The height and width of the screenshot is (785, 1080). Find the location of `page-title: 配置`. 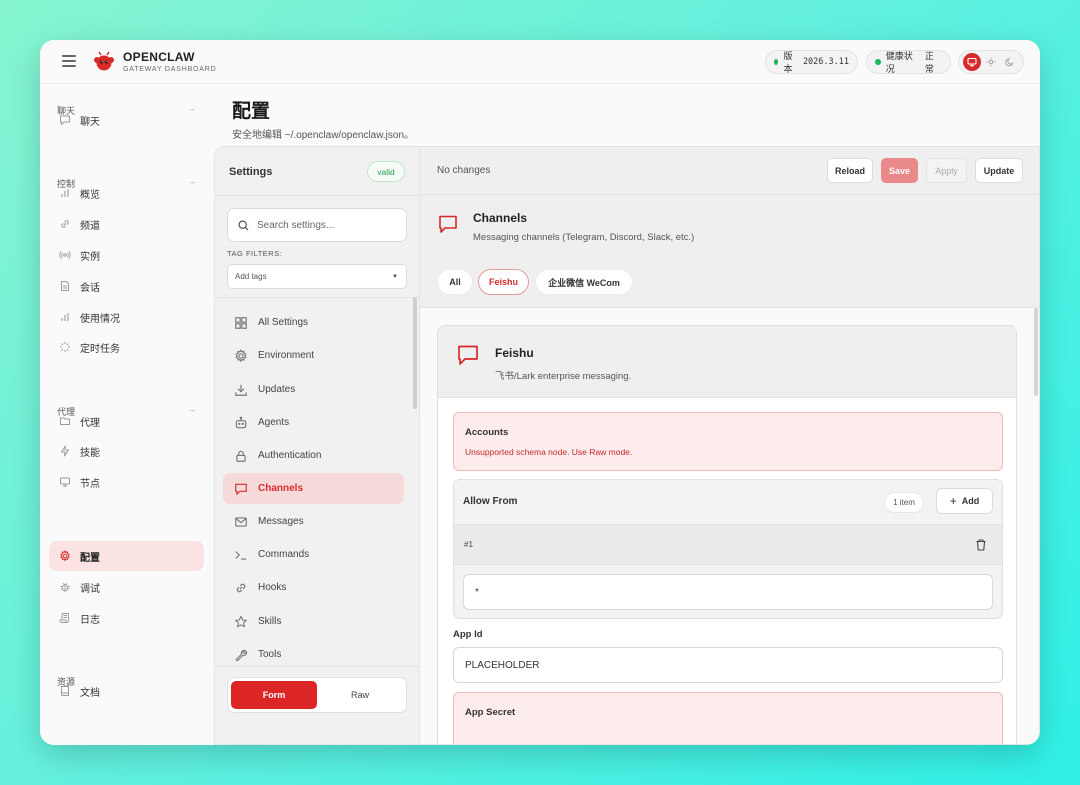

page-title: 配置 is located at coordinates (251, 111).